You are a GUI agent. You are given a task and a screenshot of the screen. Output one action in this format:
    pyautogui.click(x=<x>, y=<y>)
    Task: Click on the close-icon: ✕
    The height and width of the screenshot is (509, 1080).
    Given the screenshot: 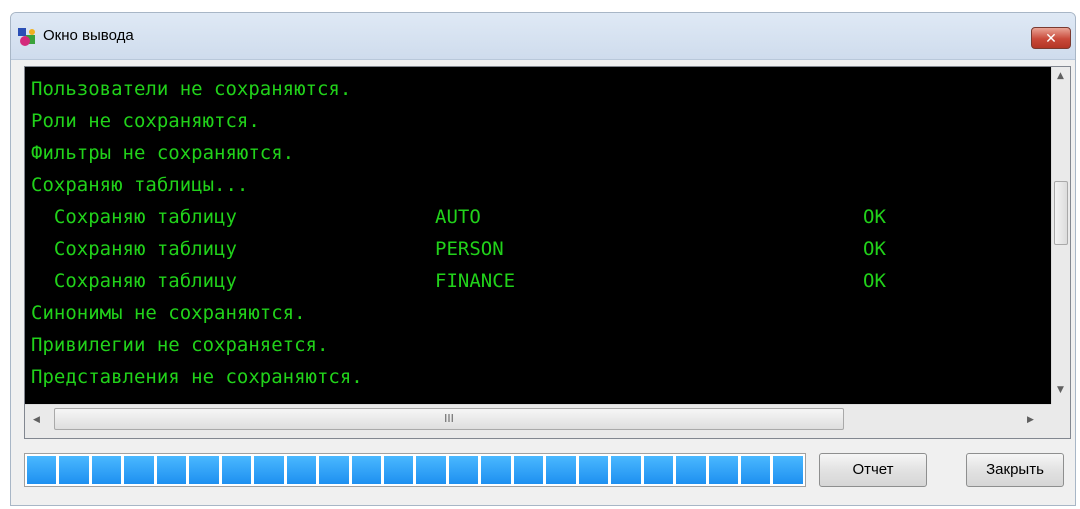 What is the action you would take?
    pyautogui.click(x=1051, y=38)
    